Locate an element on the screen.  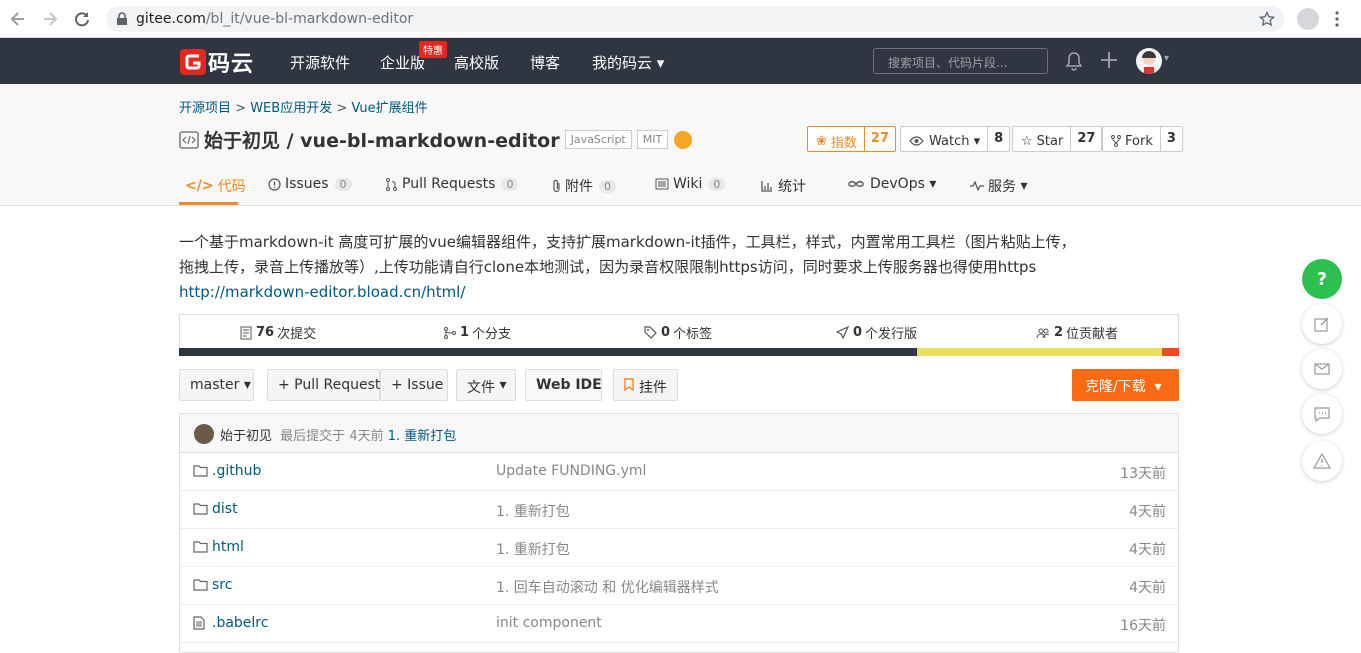
logo-text: 码云 is located at coordinates (231, 62).